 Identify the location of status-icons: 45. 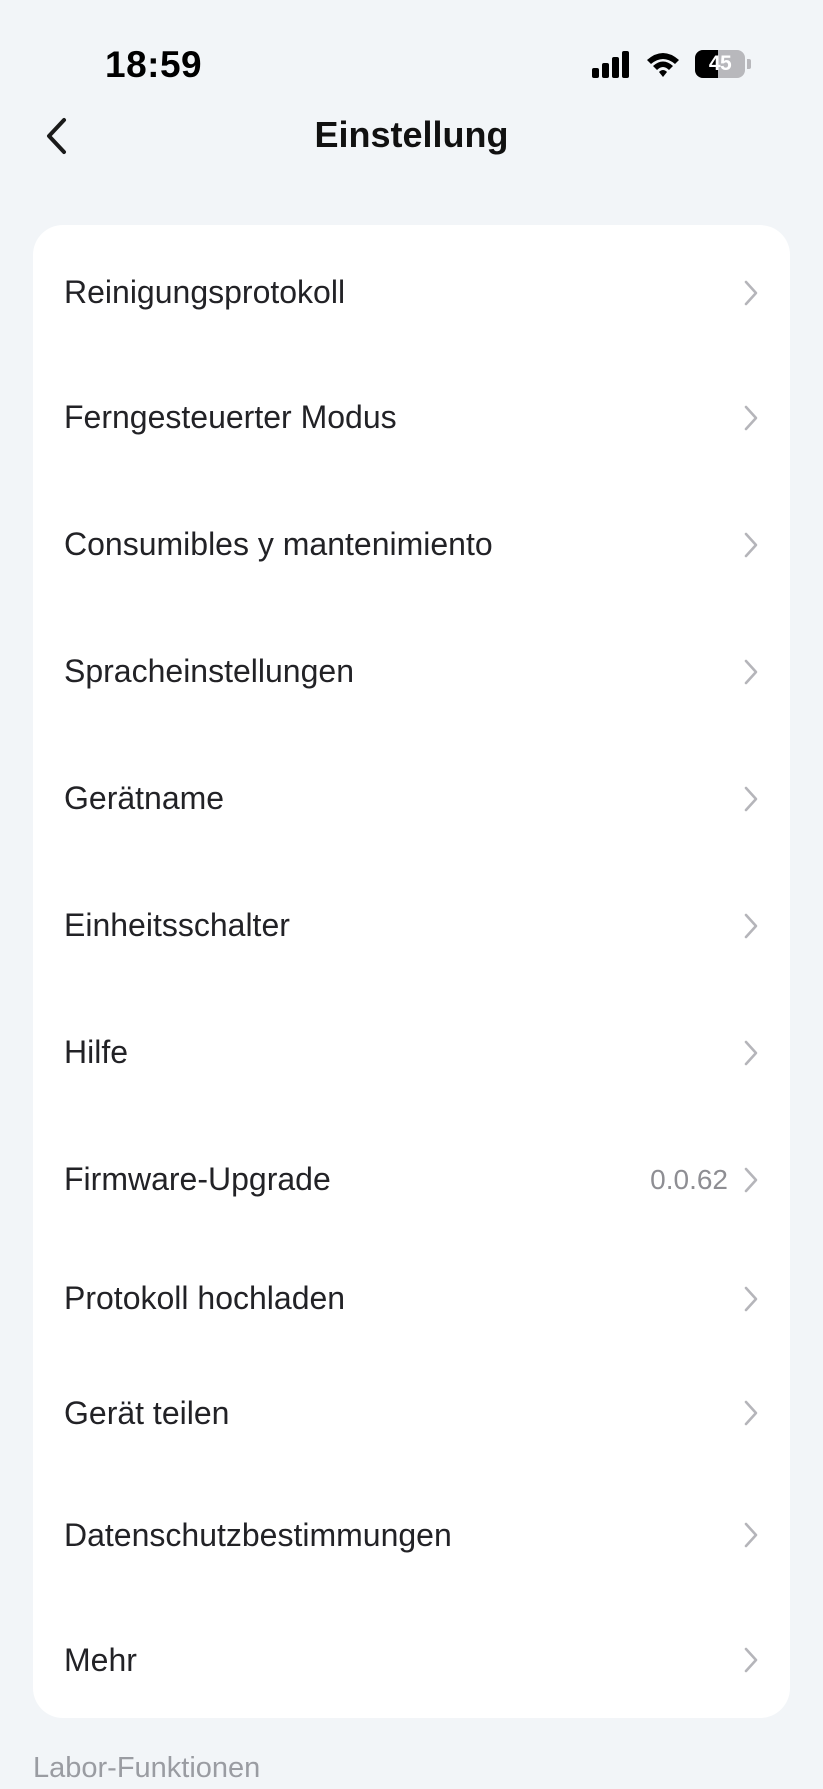
(671, 64).